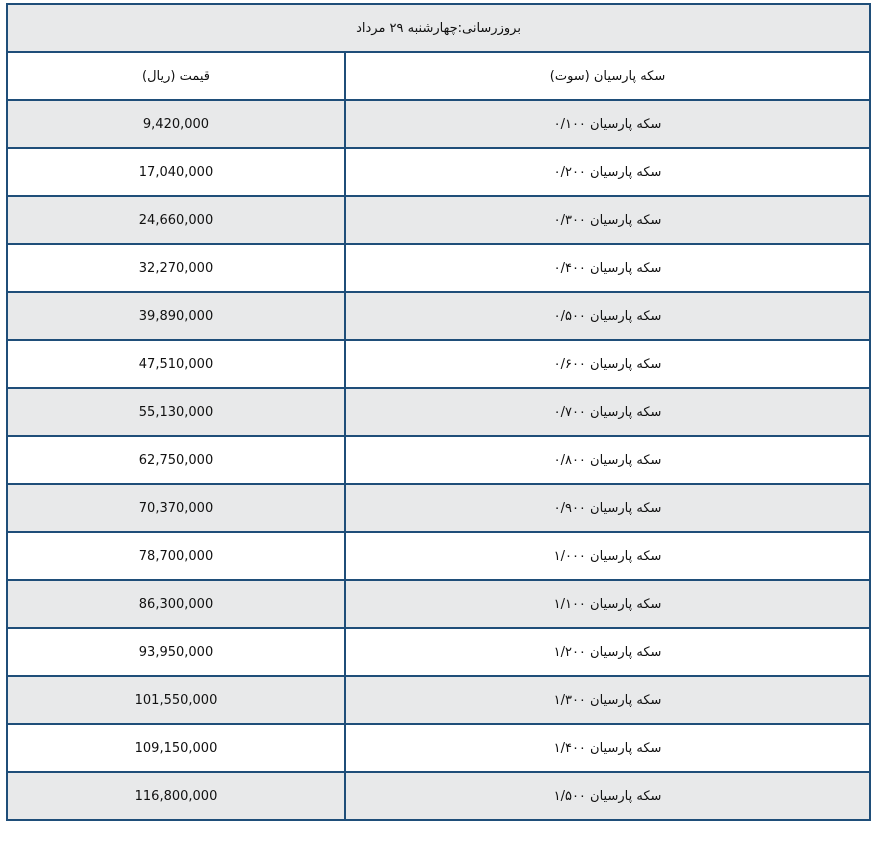 Image resolution: width=878 pixels, height=845 pixels. Describe the element at coordinates (176, 556) in the screenshot. I see `price-cell: 78,700,000` at that location.